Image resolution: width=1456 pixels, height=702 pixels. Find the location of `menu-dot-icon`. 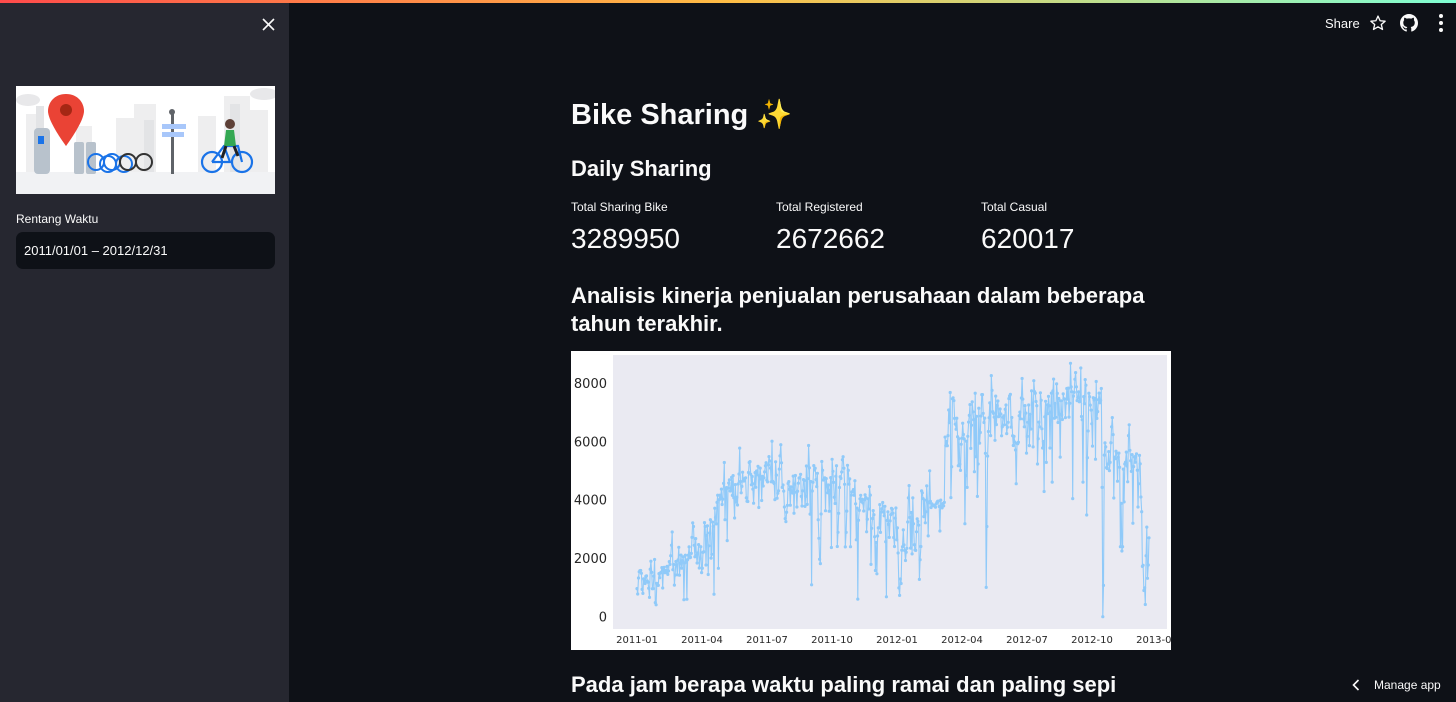

menu-dot-icon is located at coordinates (1441, 16).